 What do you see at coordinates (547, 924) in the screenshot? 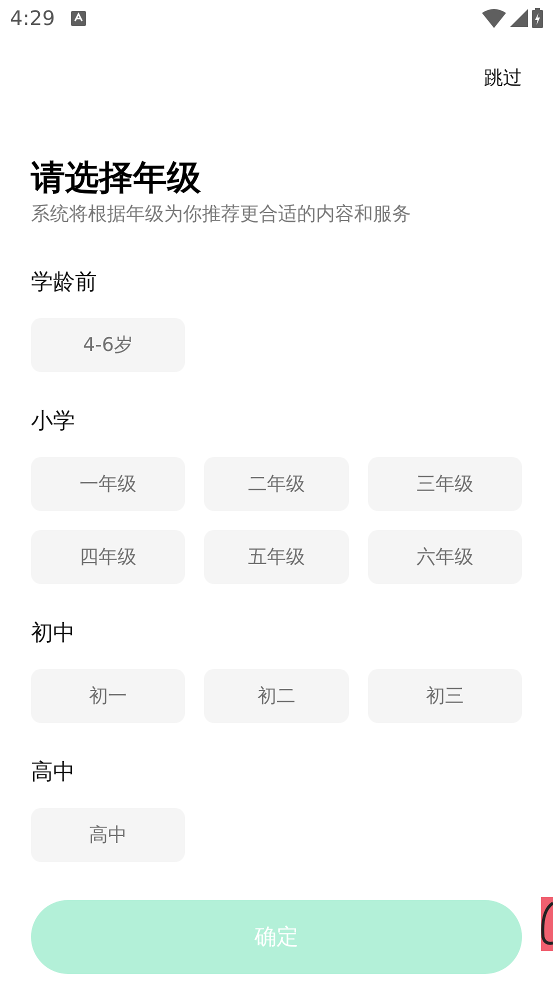
I see `floating-widget-icon` at bounding box center [547, 924].